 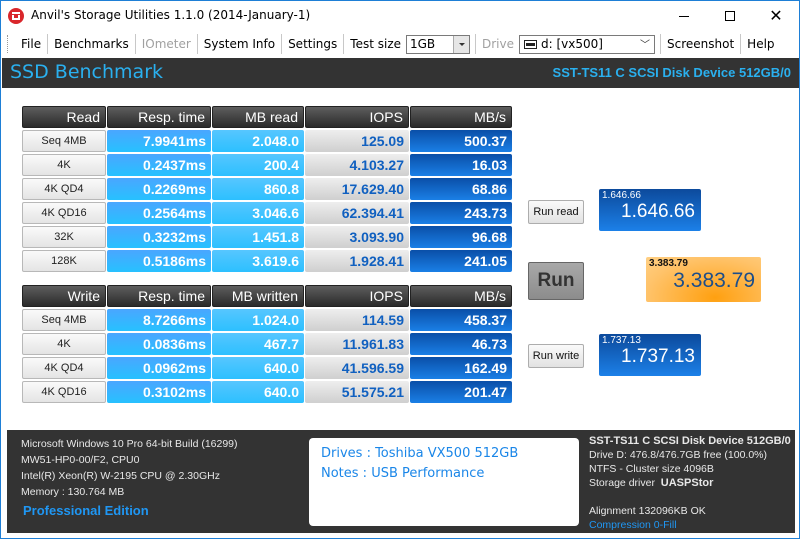 I want to click on table-row: 128K 0.5186ms 3.619.6 1.928.41 241.05, so click(x=267, y=261).